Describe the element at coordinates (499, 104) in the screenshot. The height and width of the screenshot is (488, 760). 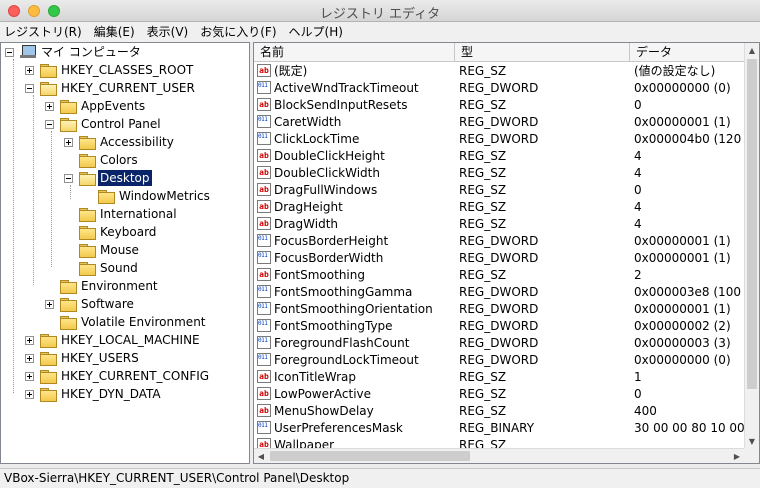
I see `table-row: ab BlockSendInputResets REG_SZ 0` at that location.